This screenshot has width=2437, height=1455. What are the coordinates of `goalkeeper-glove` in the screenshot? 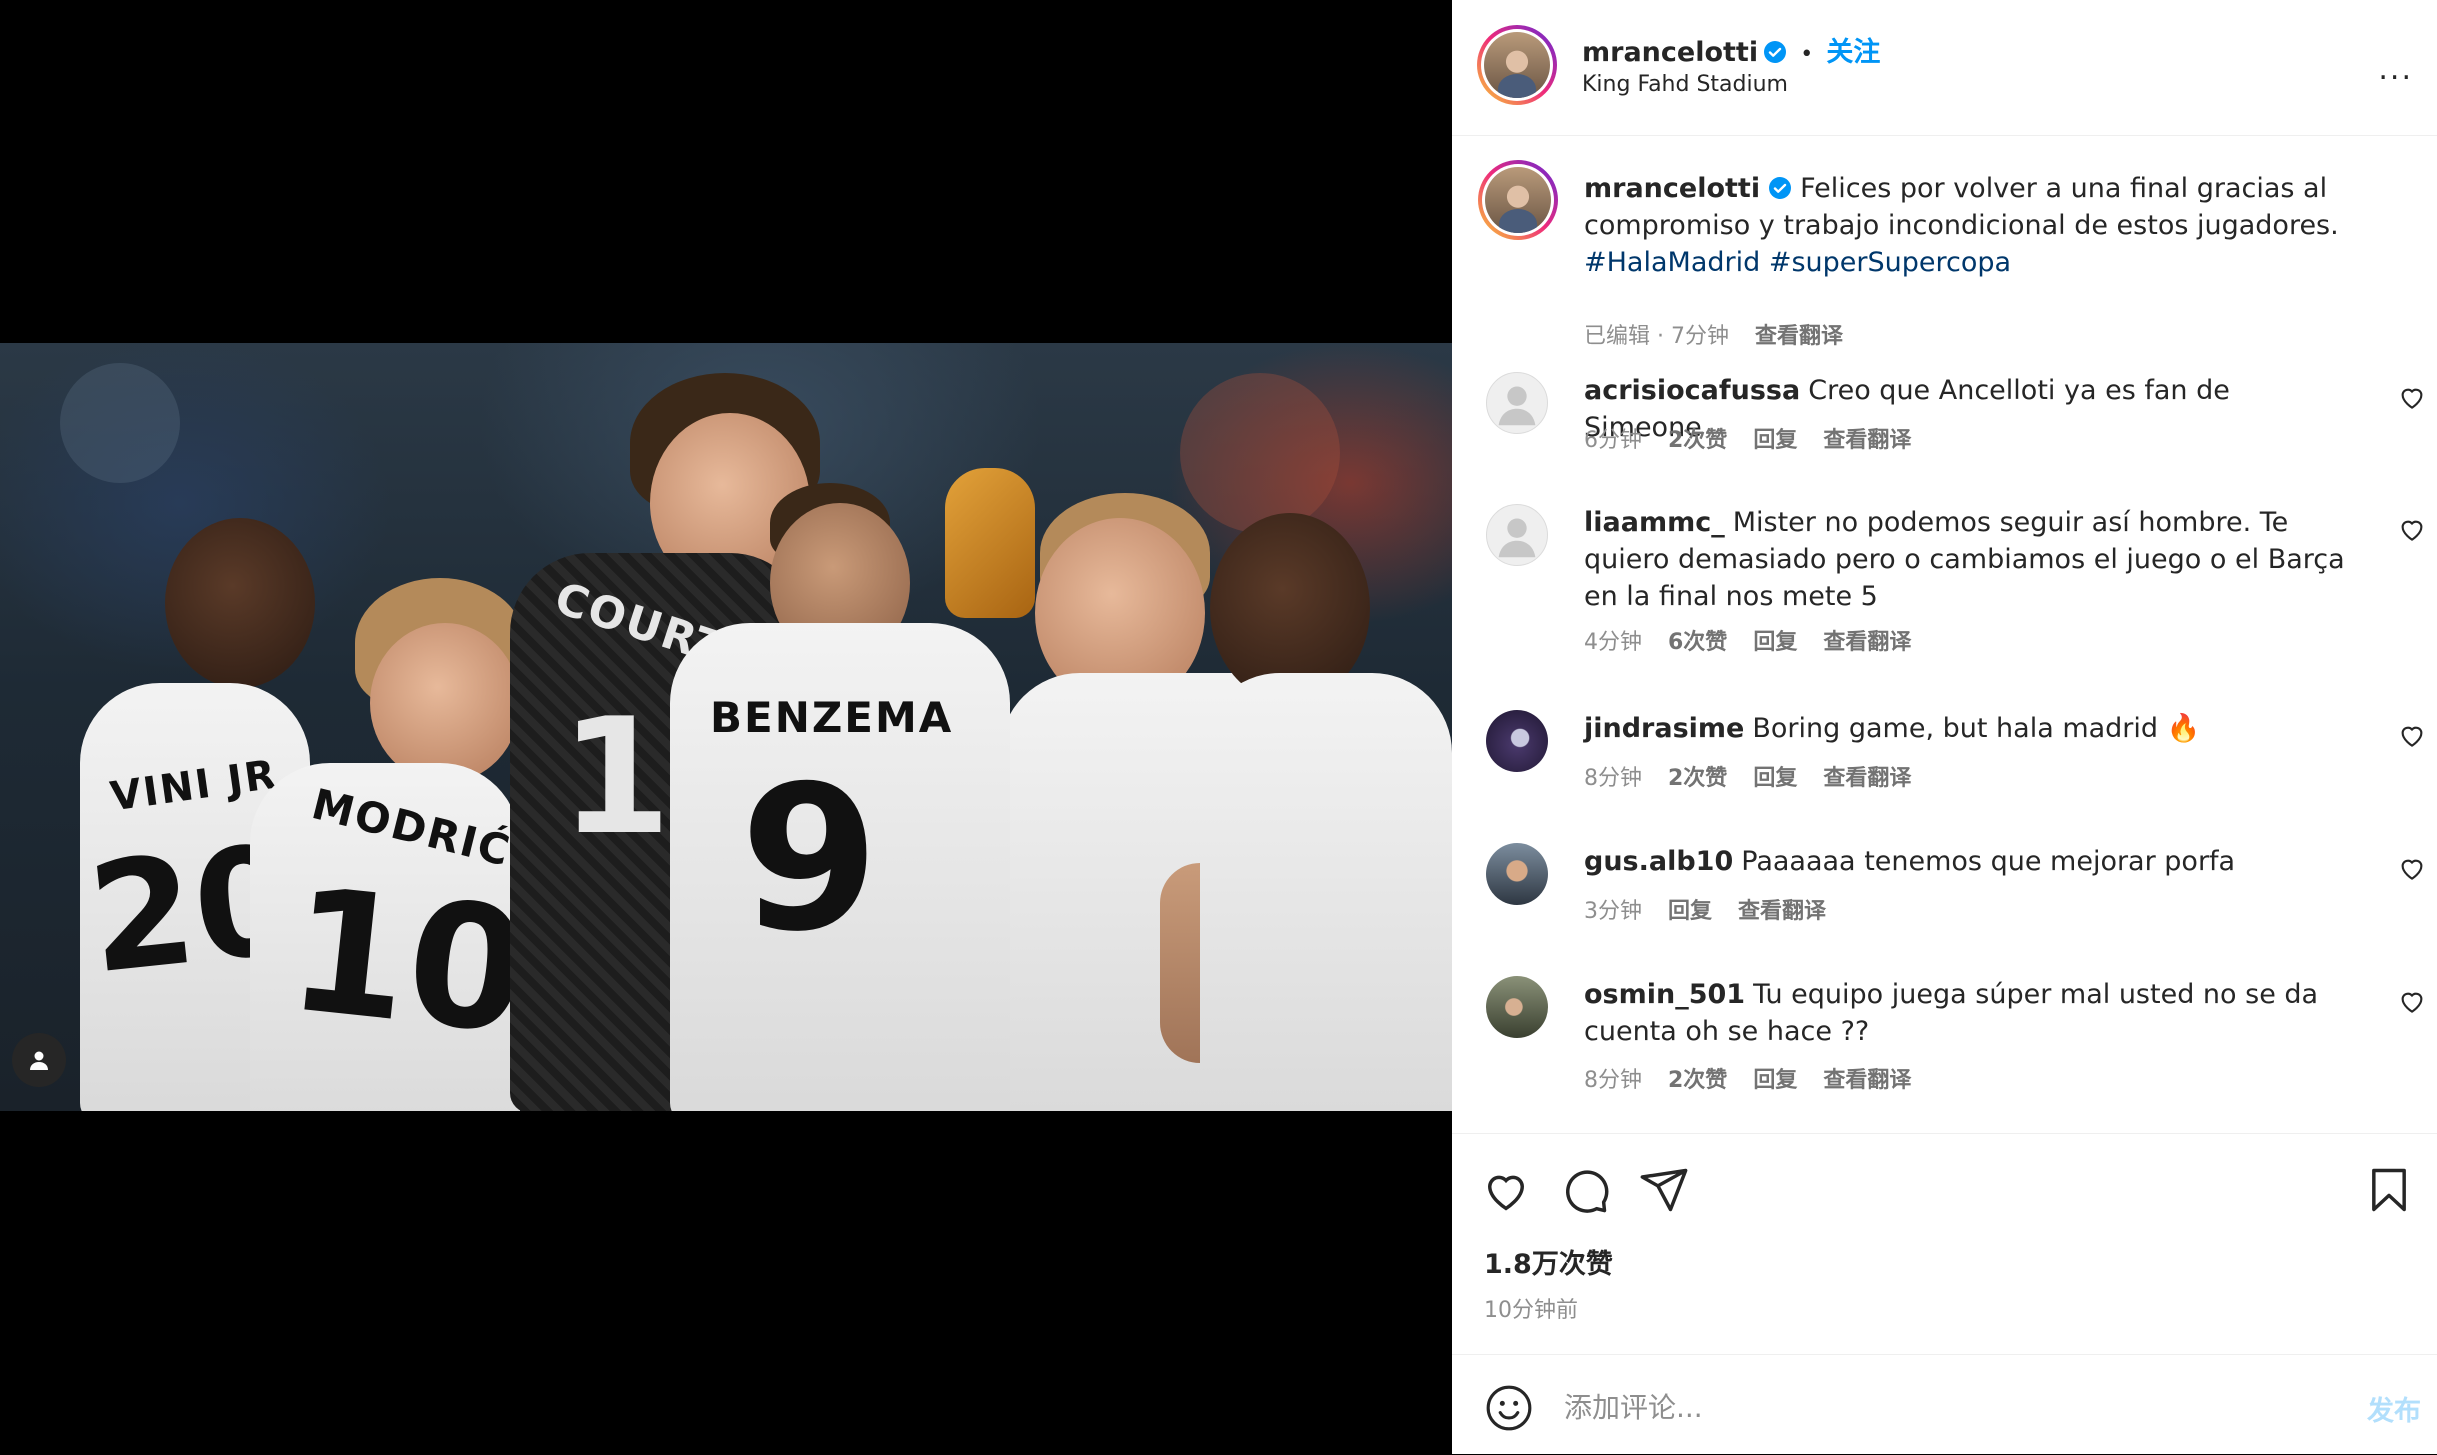 It's located at (990, 543).